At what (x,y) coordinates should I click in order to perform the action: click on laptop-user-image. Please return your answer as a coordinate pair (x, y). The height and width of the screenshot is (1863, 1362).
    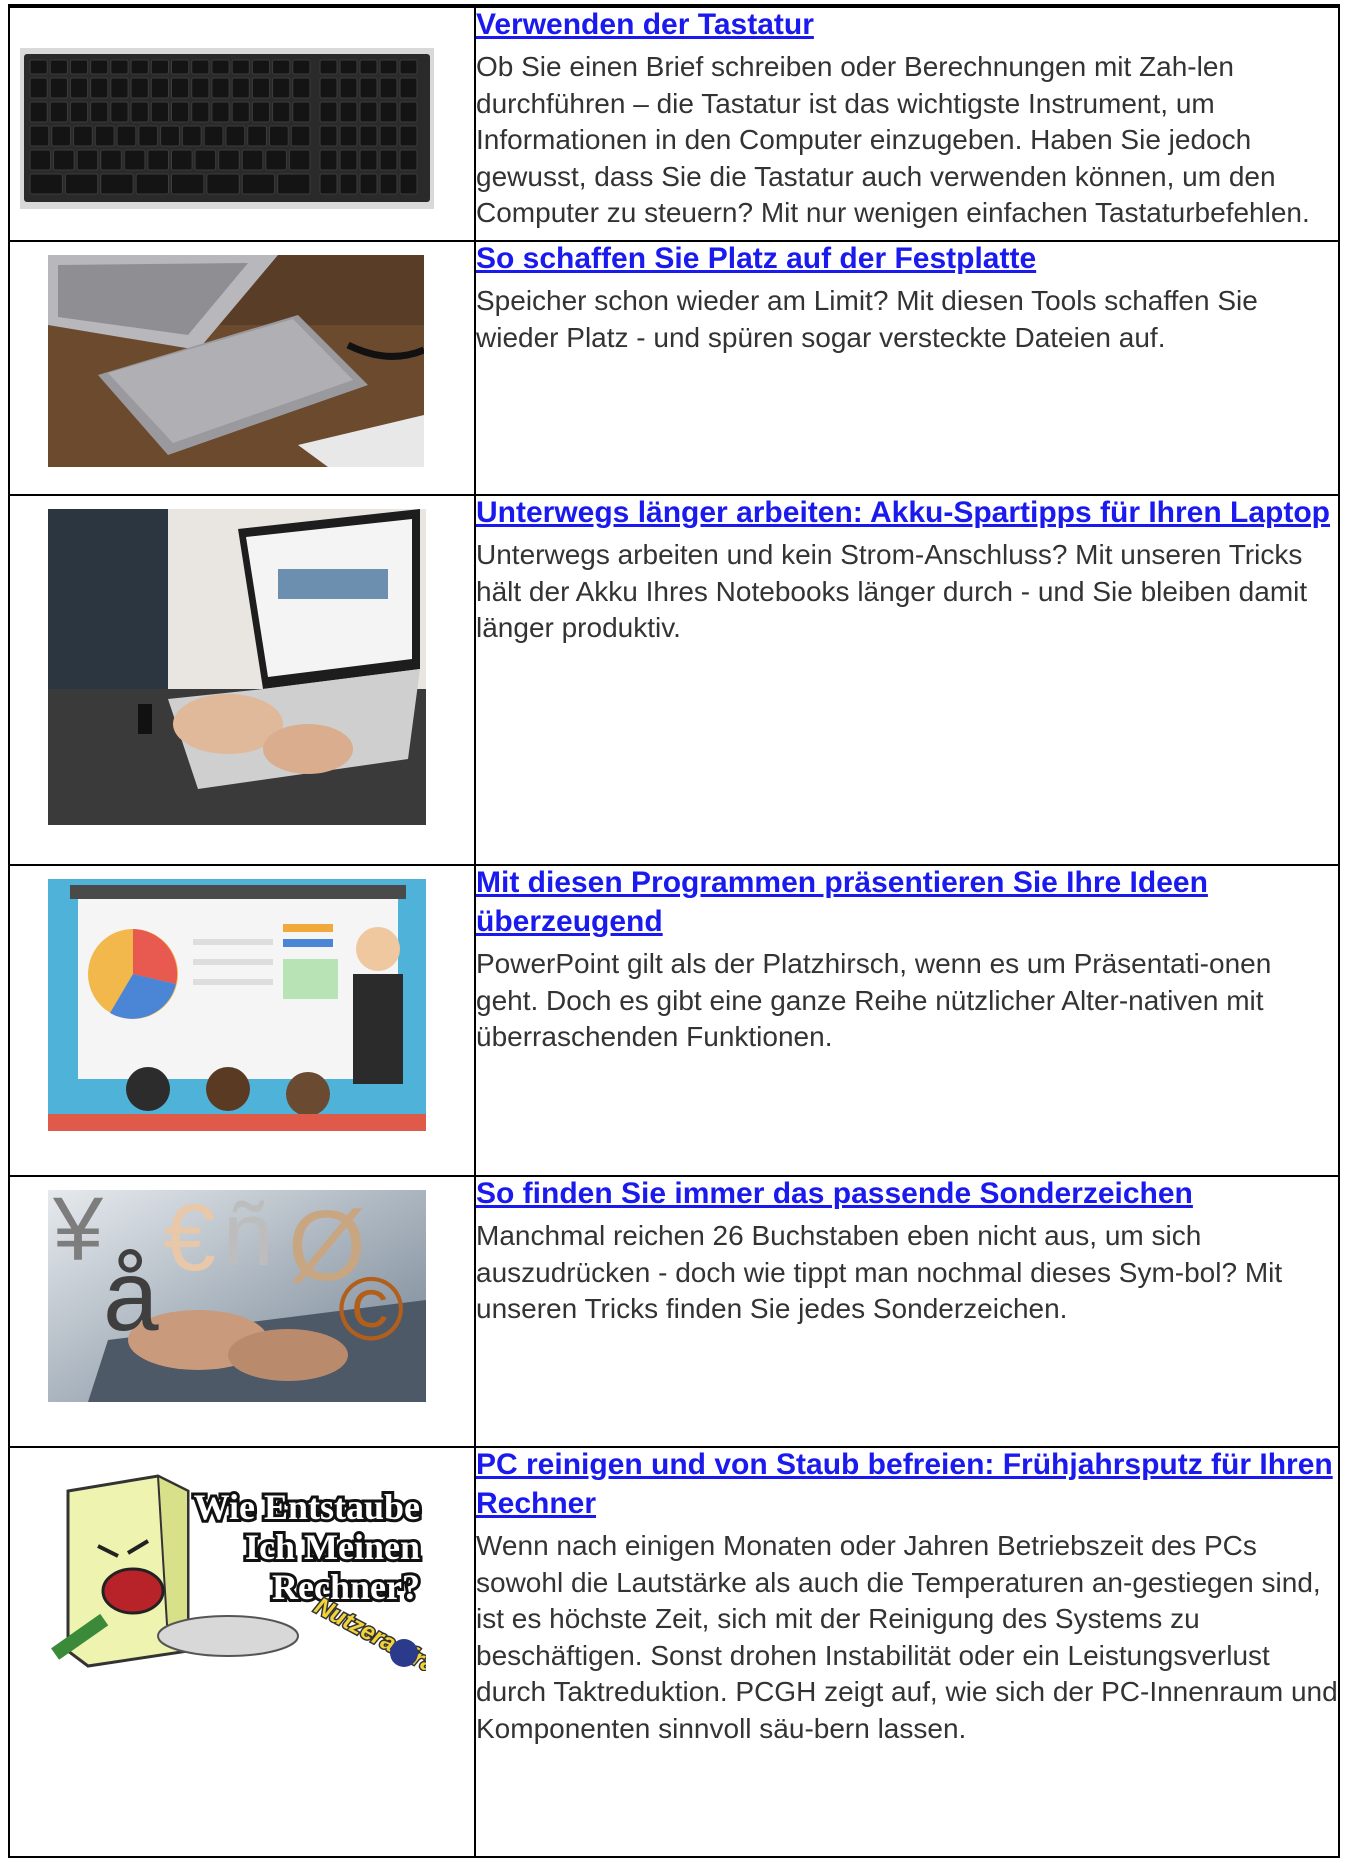
    Looking at the image, I should click on (237, 667).